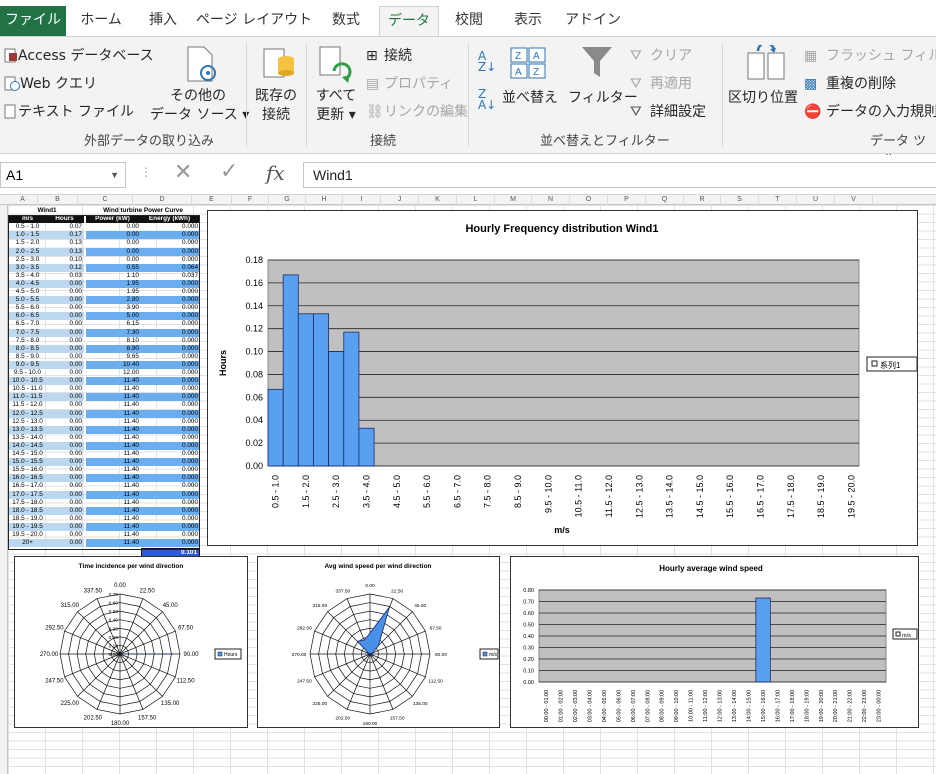  I want to click on cell-speed: 3.0 - 3.5, so click(27, 267).